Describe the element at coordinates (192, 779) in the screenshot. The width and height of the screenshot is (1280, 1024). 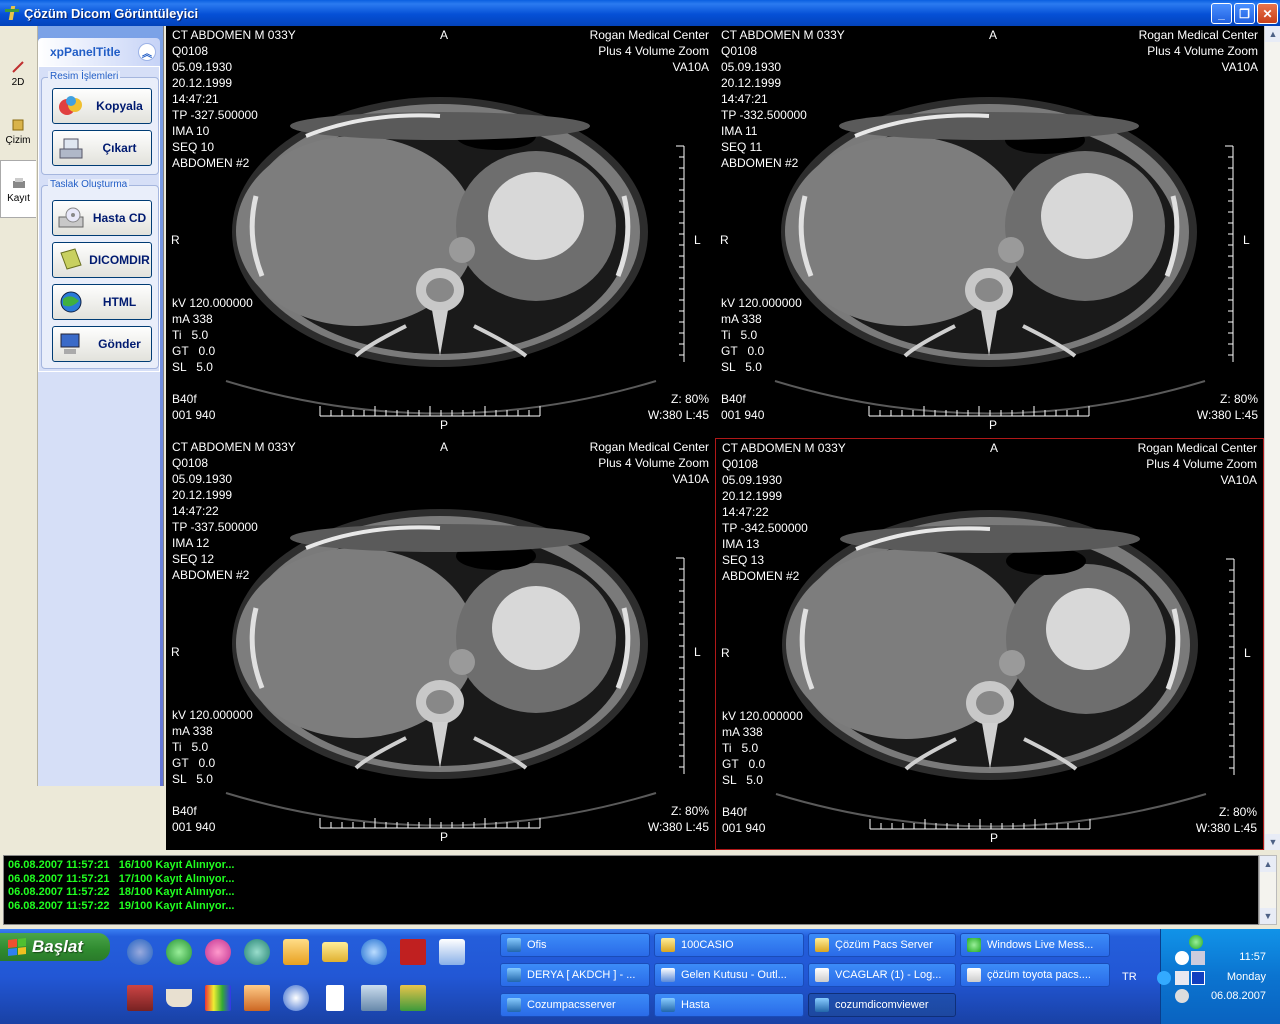
I see `overlay-sl: SL 5.0` at that location.